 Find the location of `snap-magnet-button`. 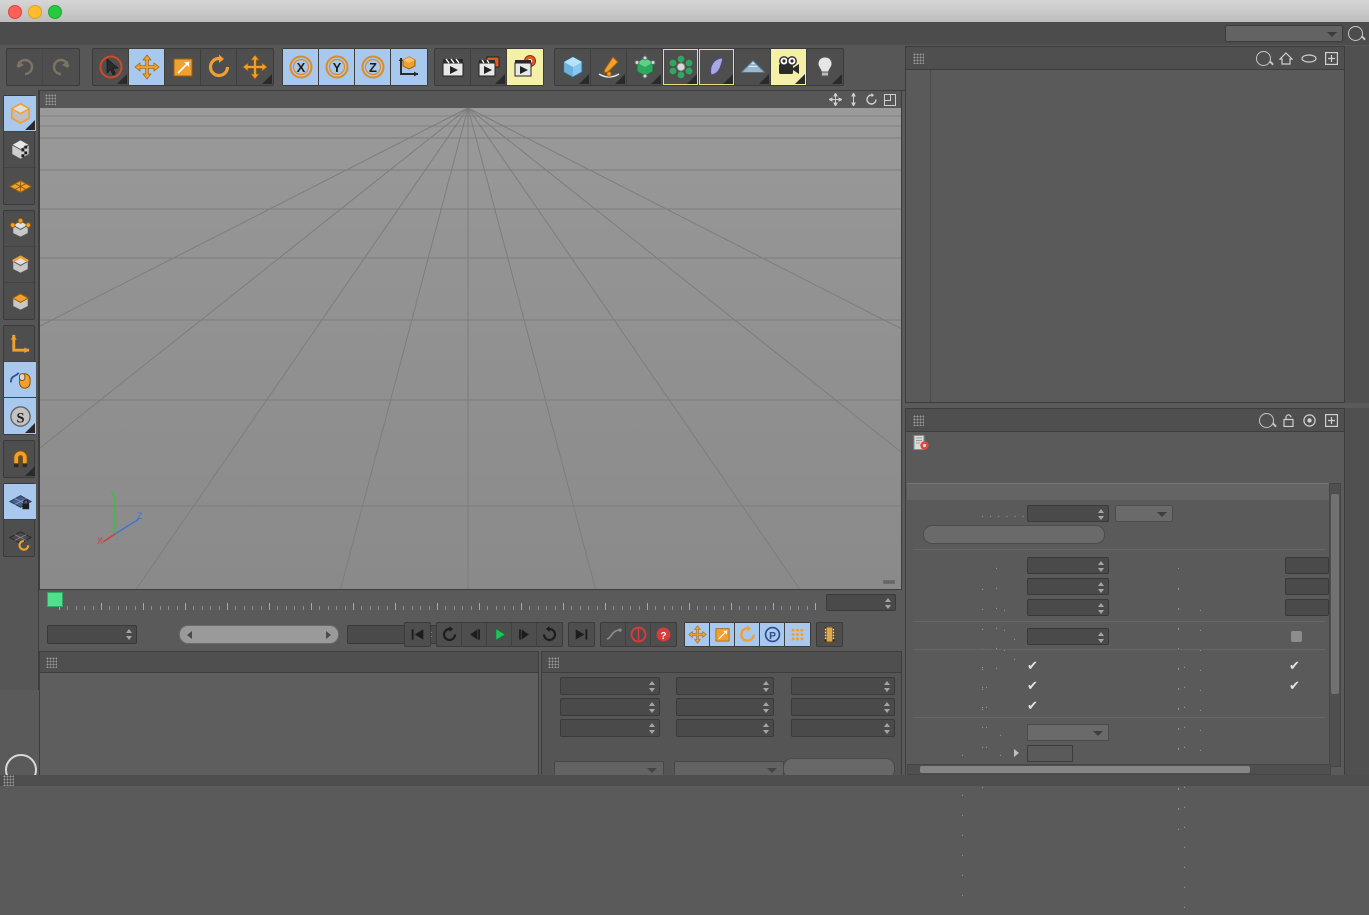

snap-magnet-button is located at coordinates (20, 459).